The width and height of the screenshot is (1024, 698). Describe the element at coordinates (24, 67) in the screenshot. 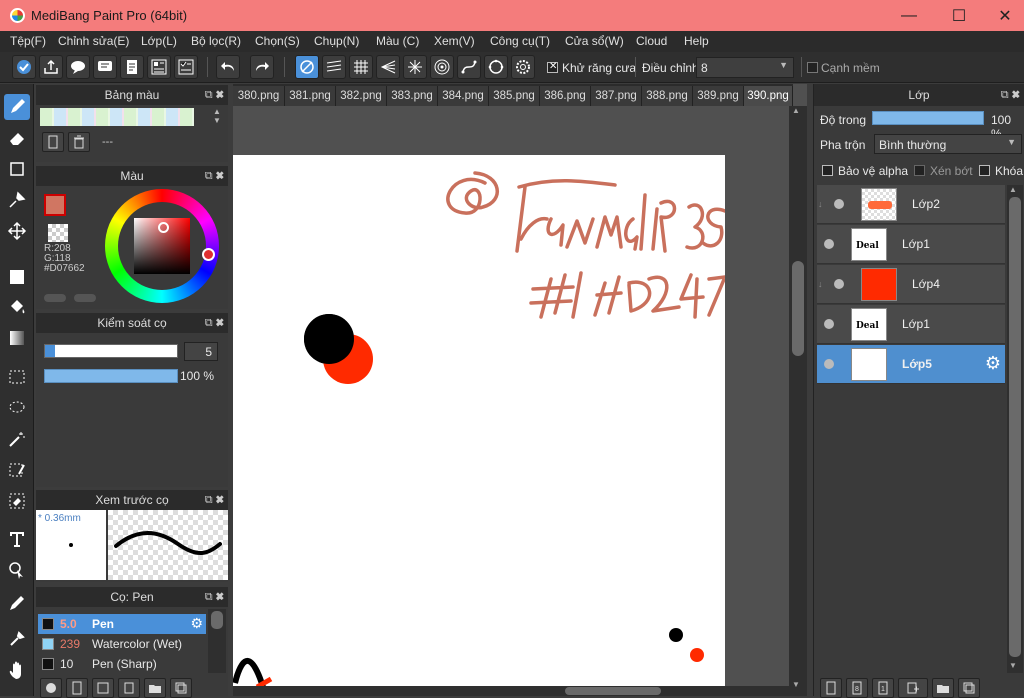

I see `cloud-sync-icon` at that location.